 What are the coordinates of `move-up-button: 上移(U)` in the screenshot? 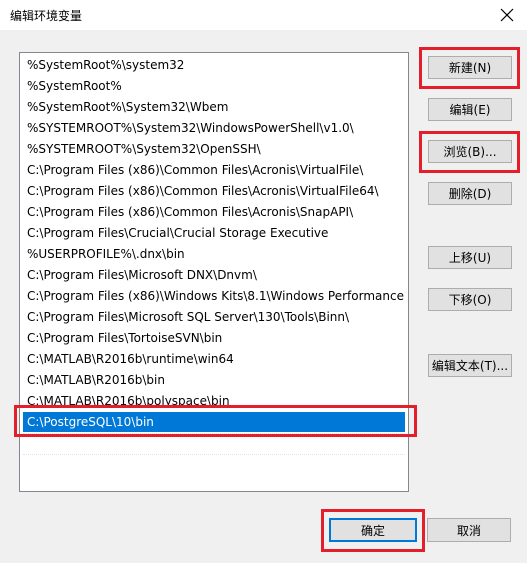 It's located at (470, 257).